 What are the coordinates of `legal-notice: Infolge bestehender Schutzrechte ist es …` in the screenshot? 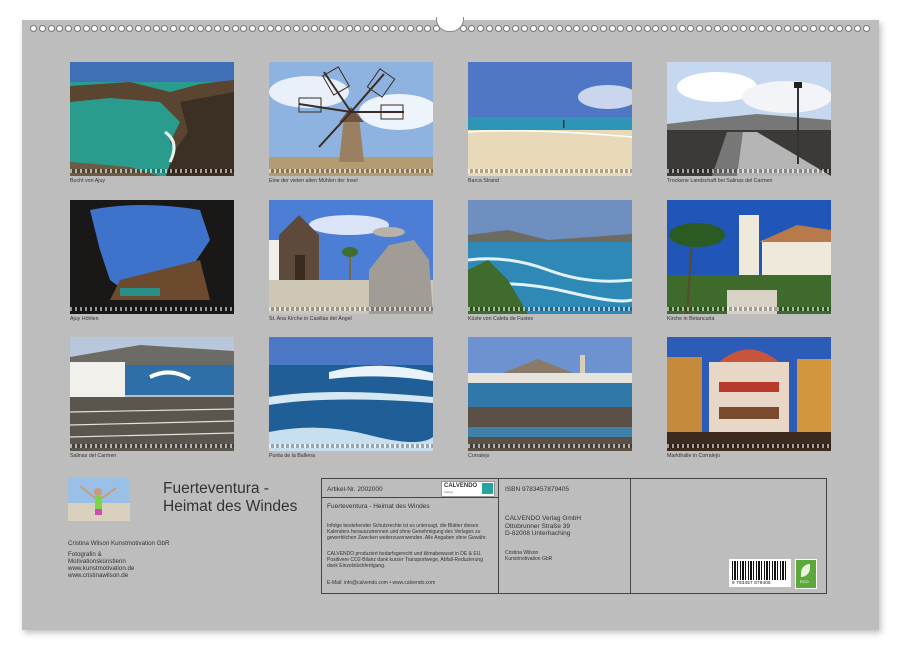 It's located at (411, 532).